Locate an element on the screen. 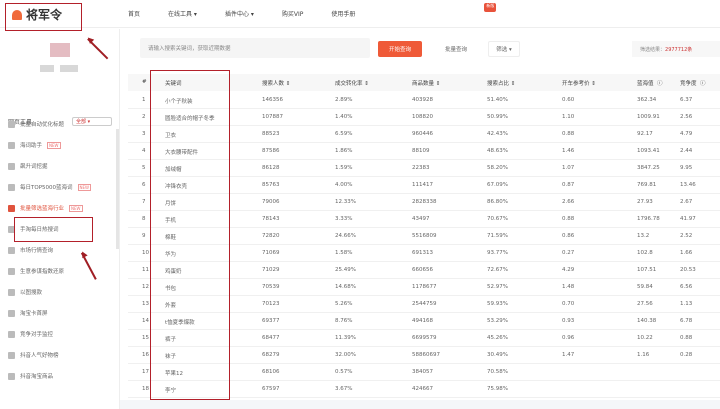 Image resolution: width=720 pixels, height=409 pixels. sidebar-item: 淘宝卡首屏 is located at coordinates (28, 313).